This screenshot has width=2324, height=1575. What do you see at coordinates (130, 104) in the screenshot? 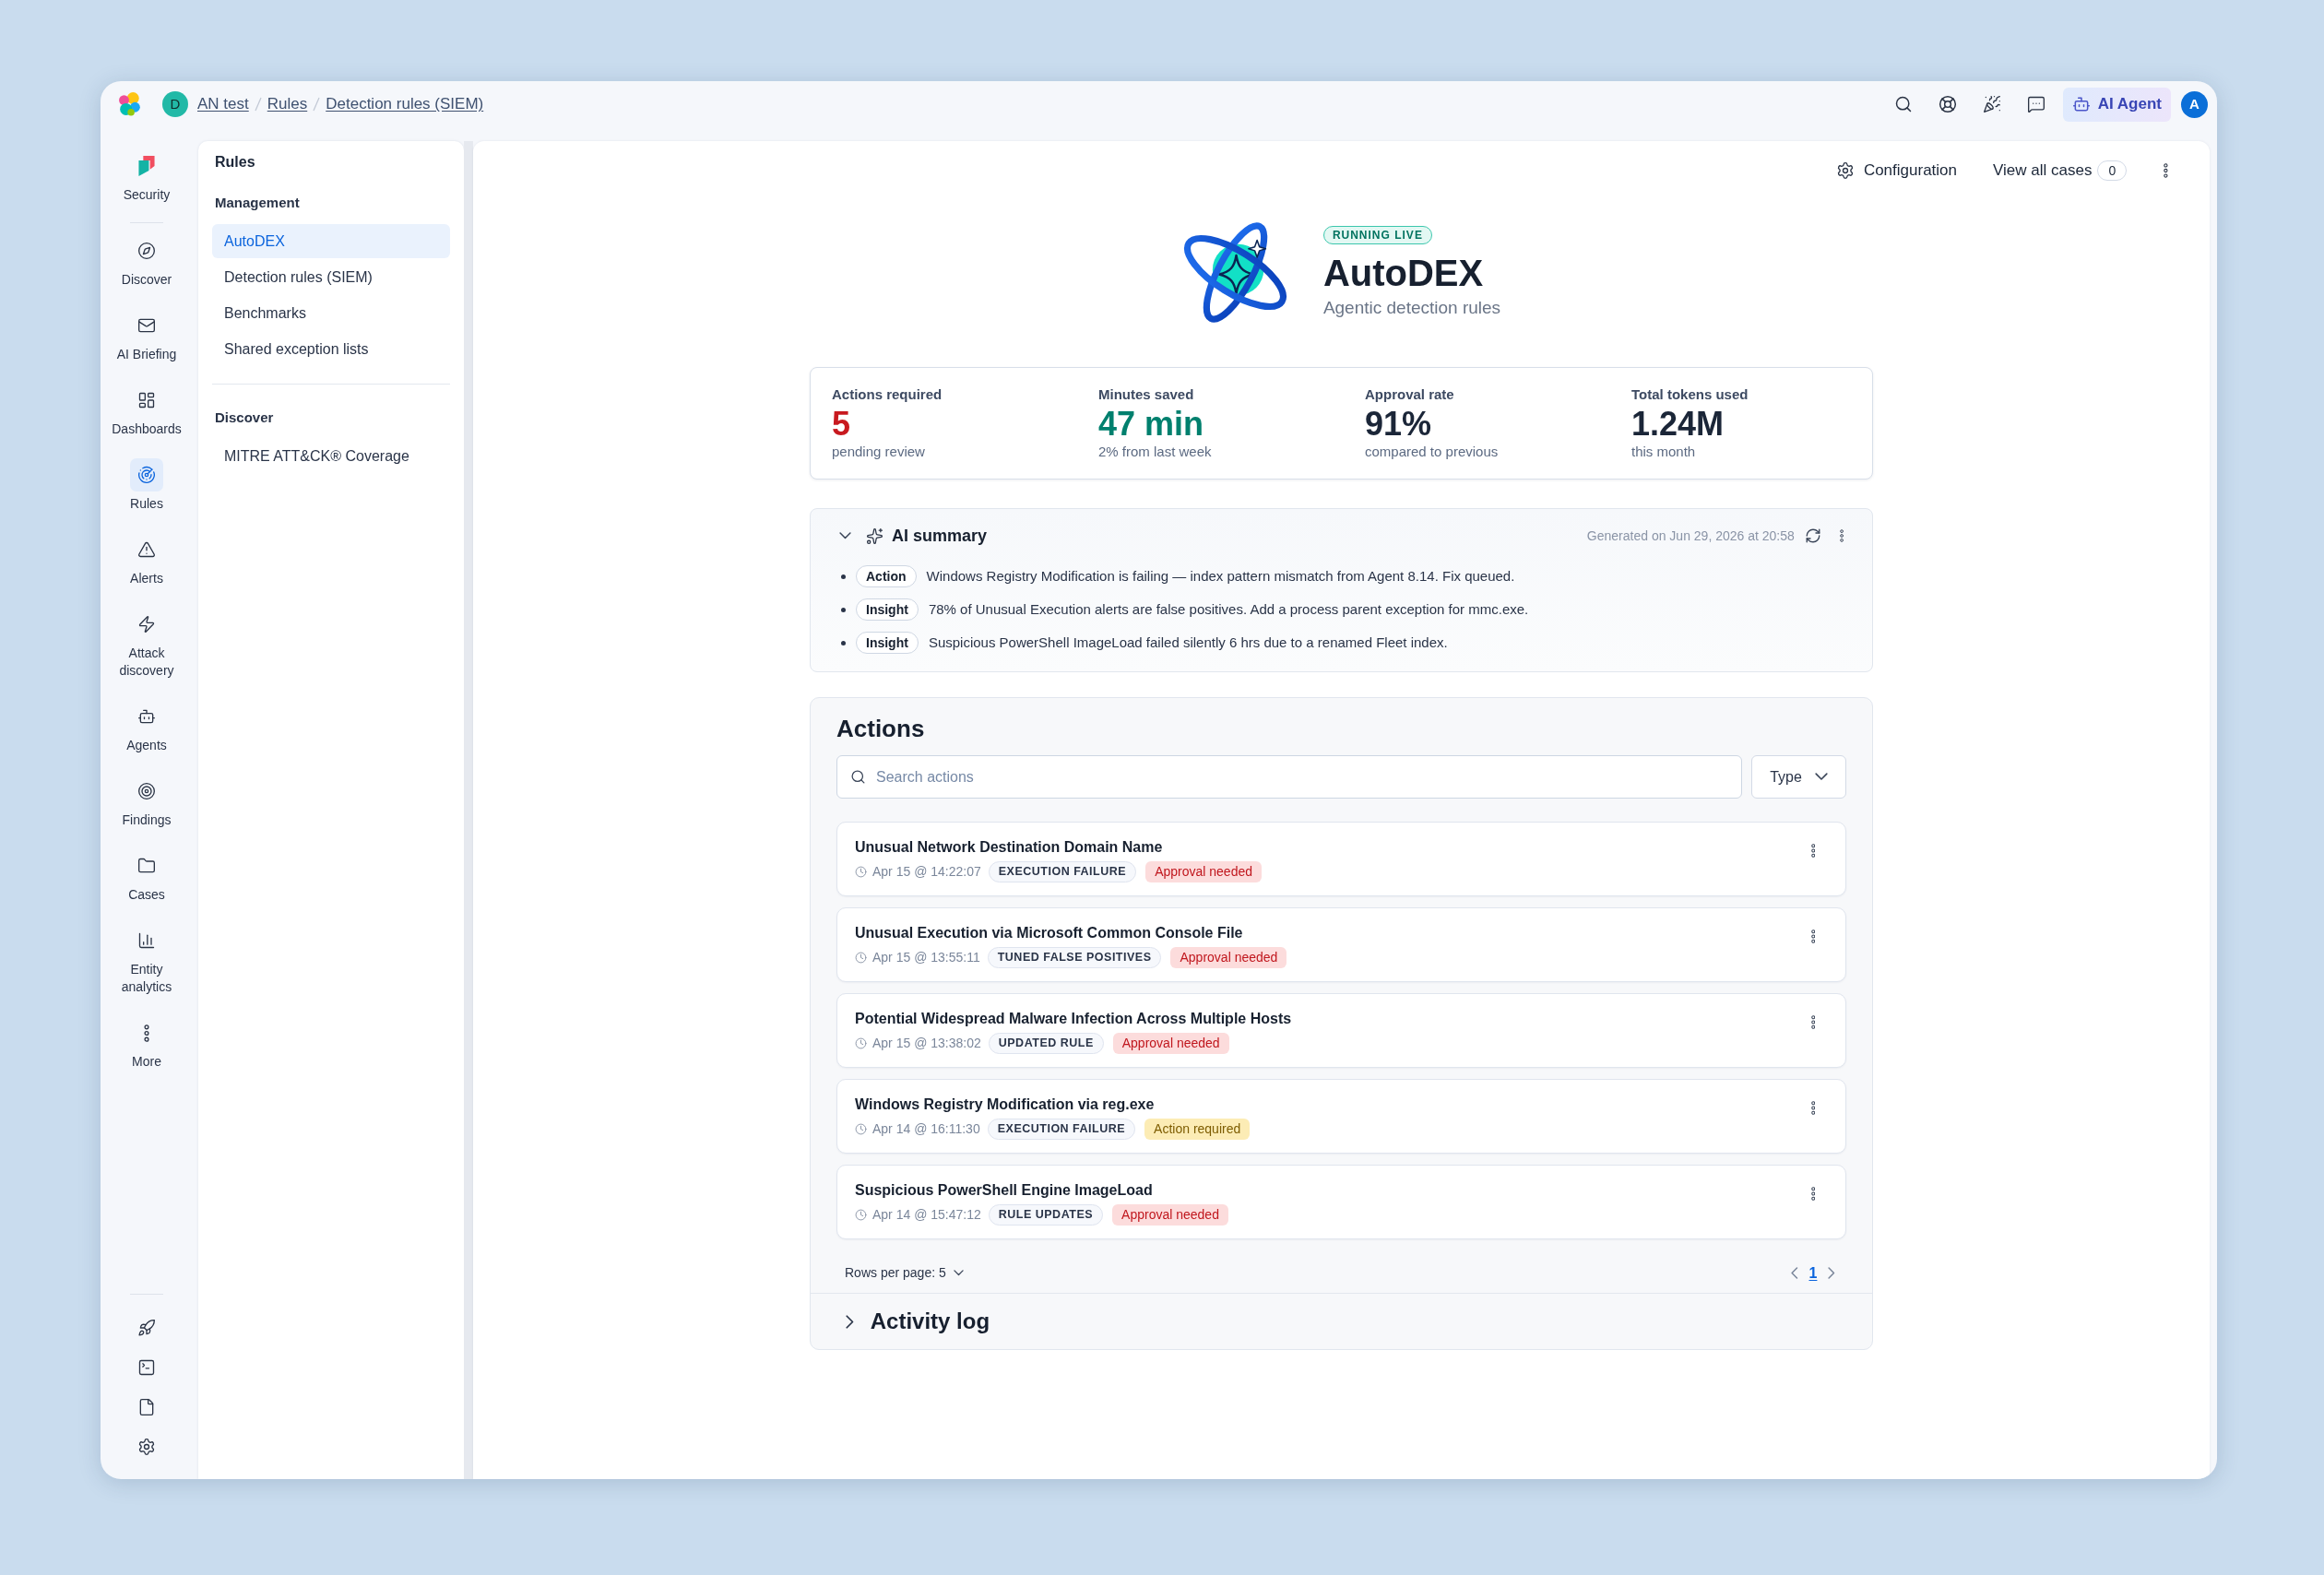
I see `app-logo` at bounding box center [130, 104].